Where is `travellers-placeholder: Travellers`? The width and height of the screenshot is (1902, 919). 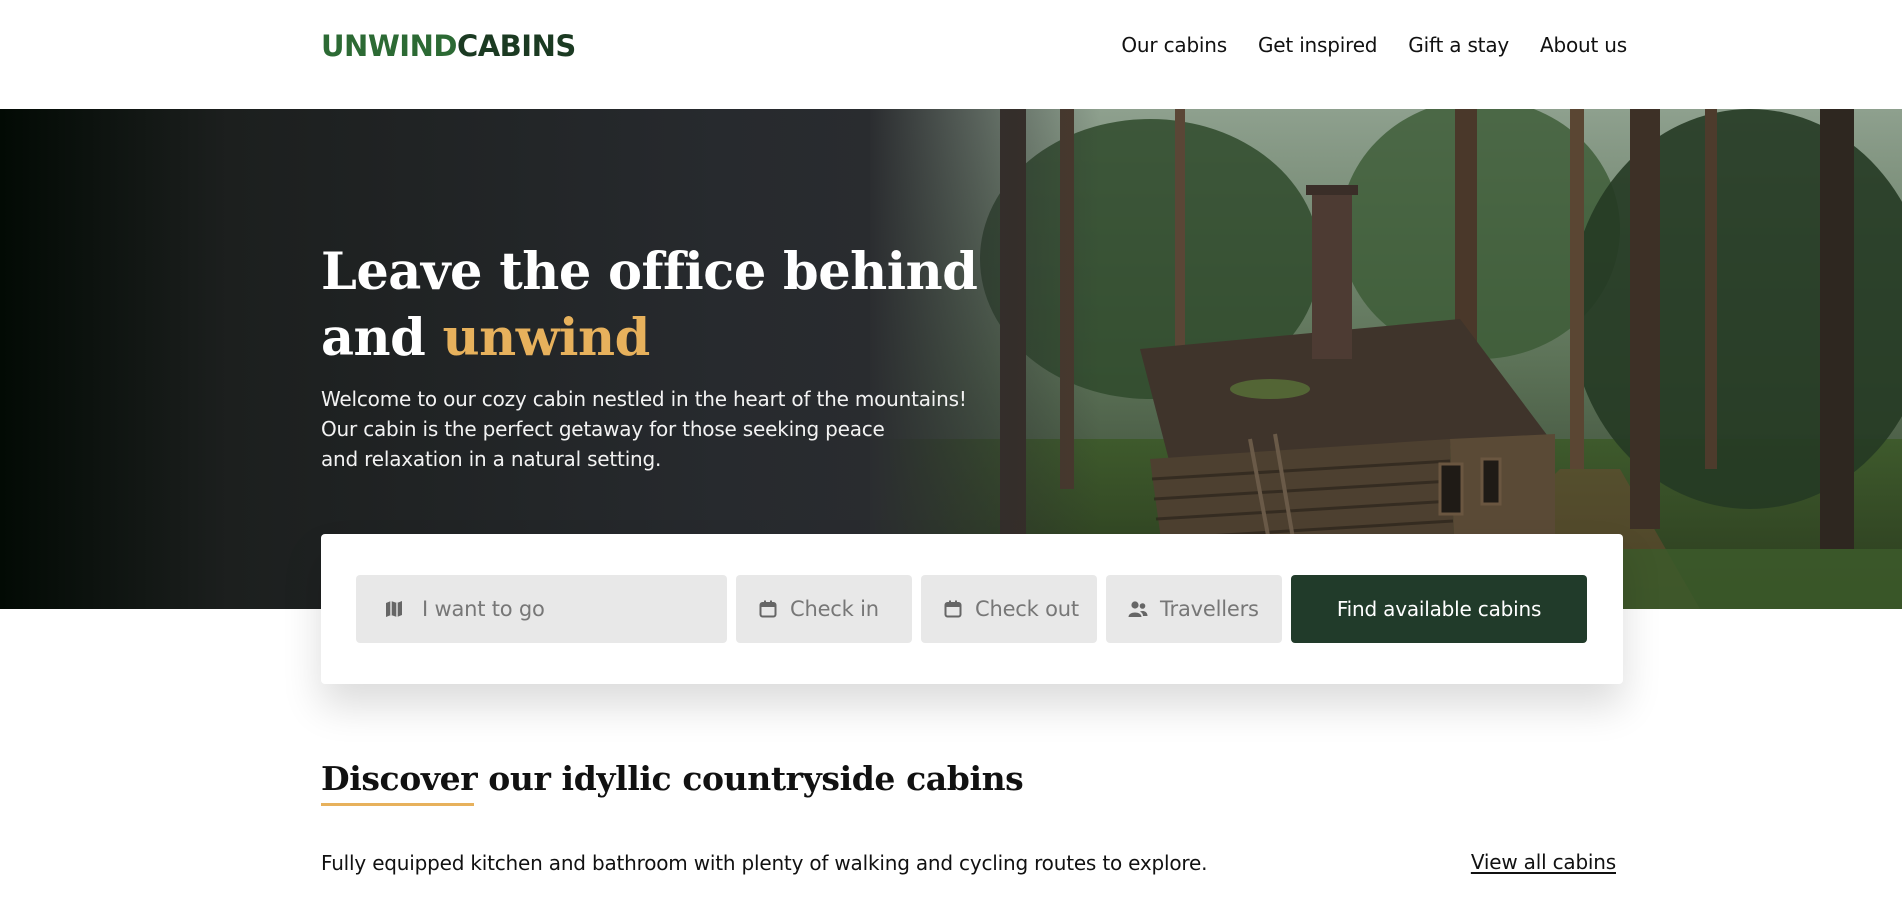 travellers-placeholder: Travellers is located at coordinates (1209, 609).